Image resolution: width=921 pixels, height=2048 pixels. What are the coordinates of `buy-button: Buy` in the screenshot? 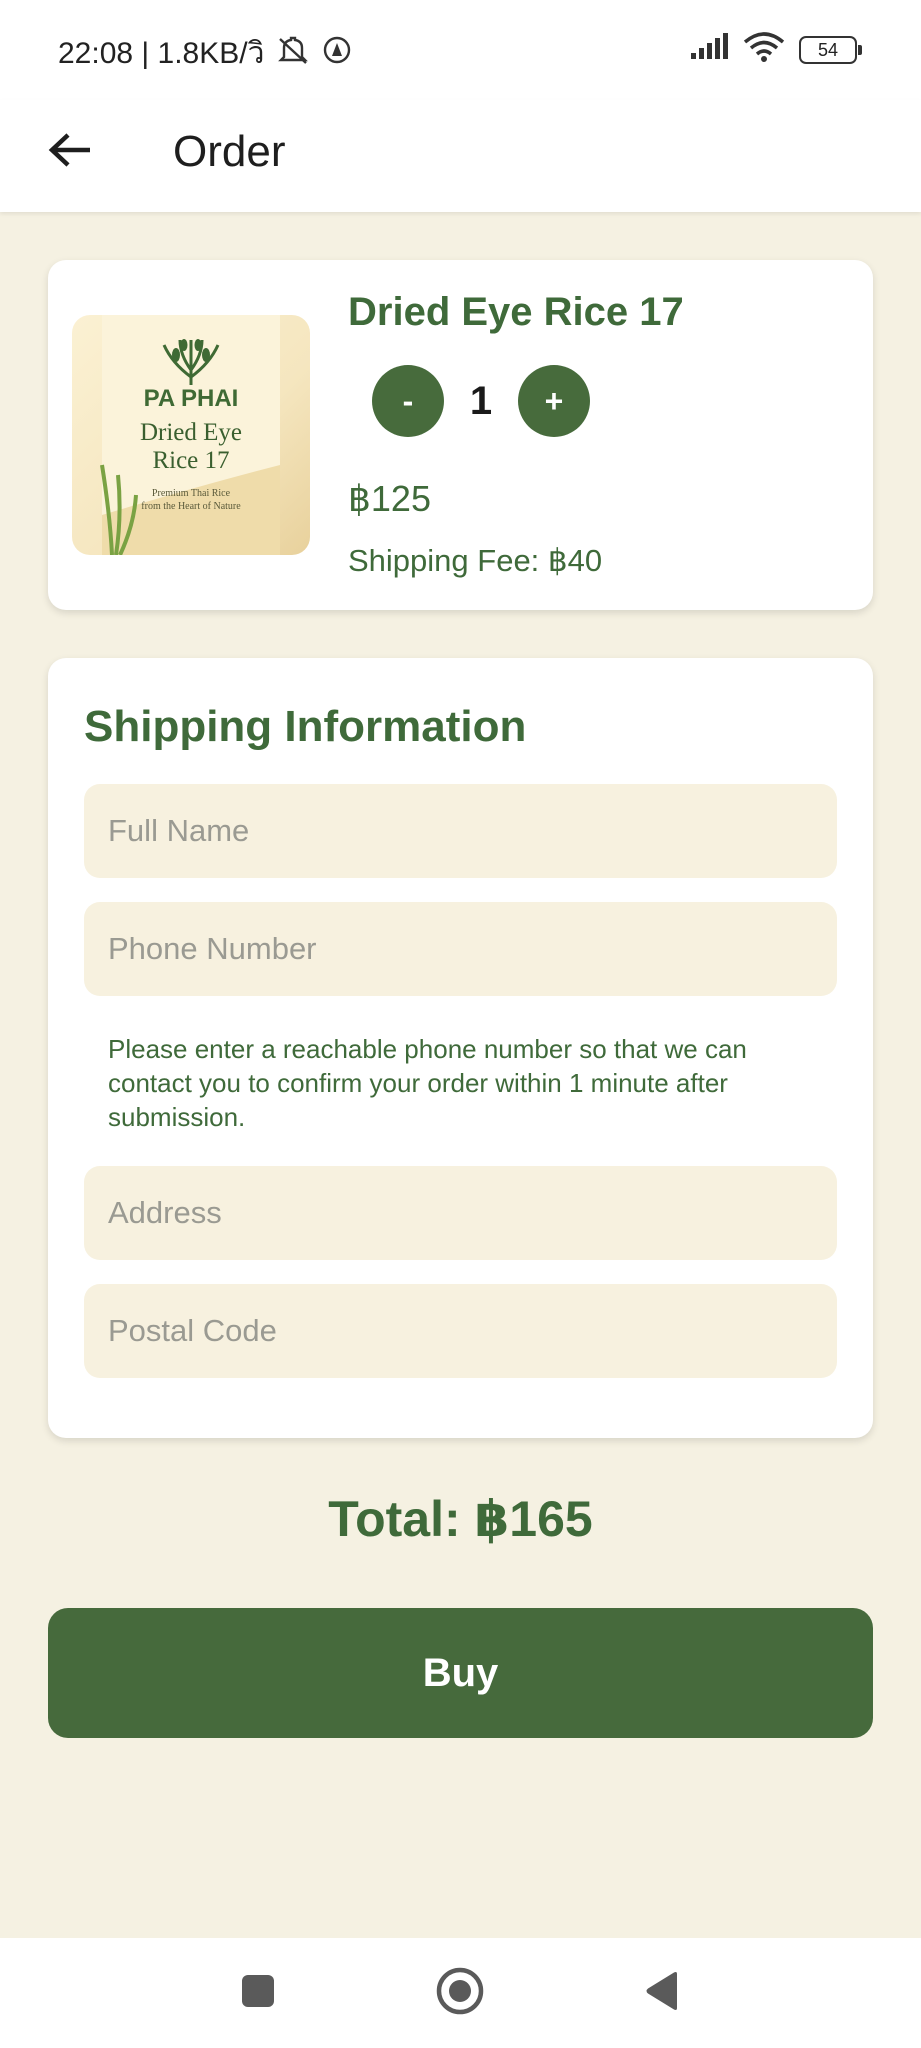 It's located at (460, 1673).